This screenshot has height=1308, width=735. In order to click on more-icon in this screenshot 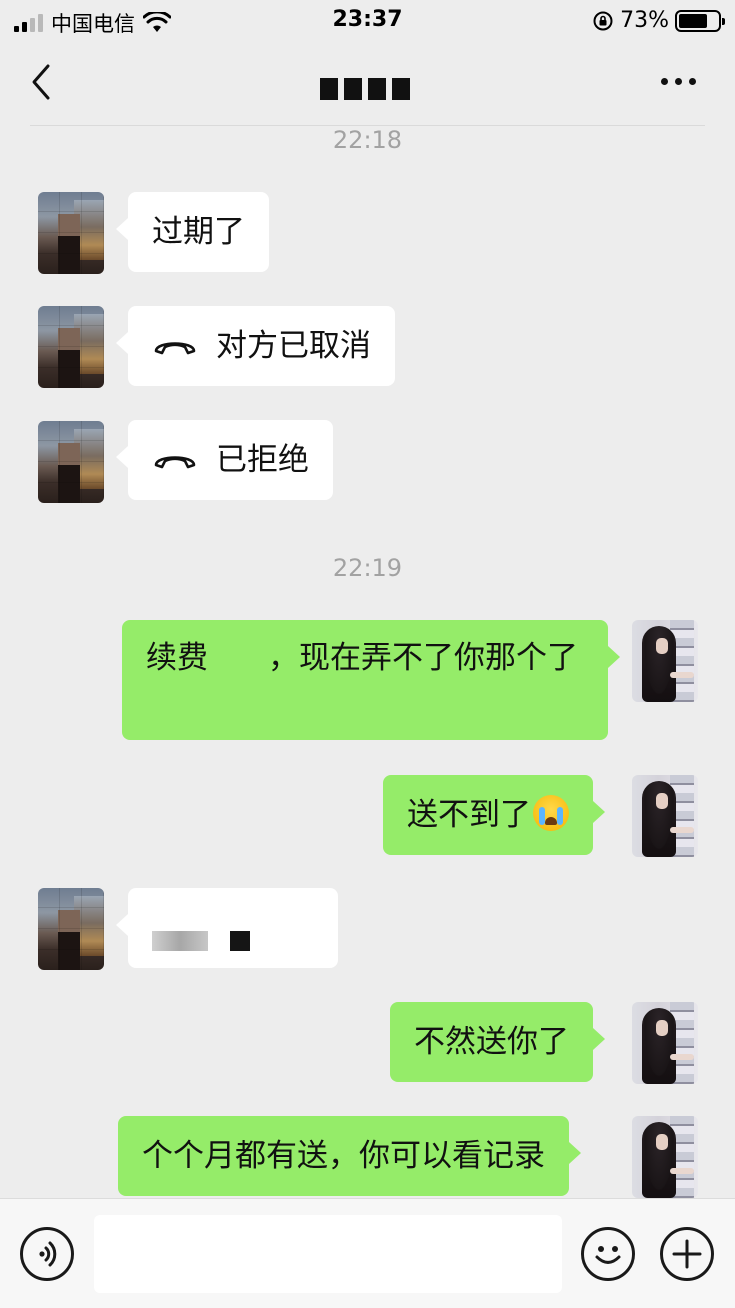, I will do `click(679, 83)`.